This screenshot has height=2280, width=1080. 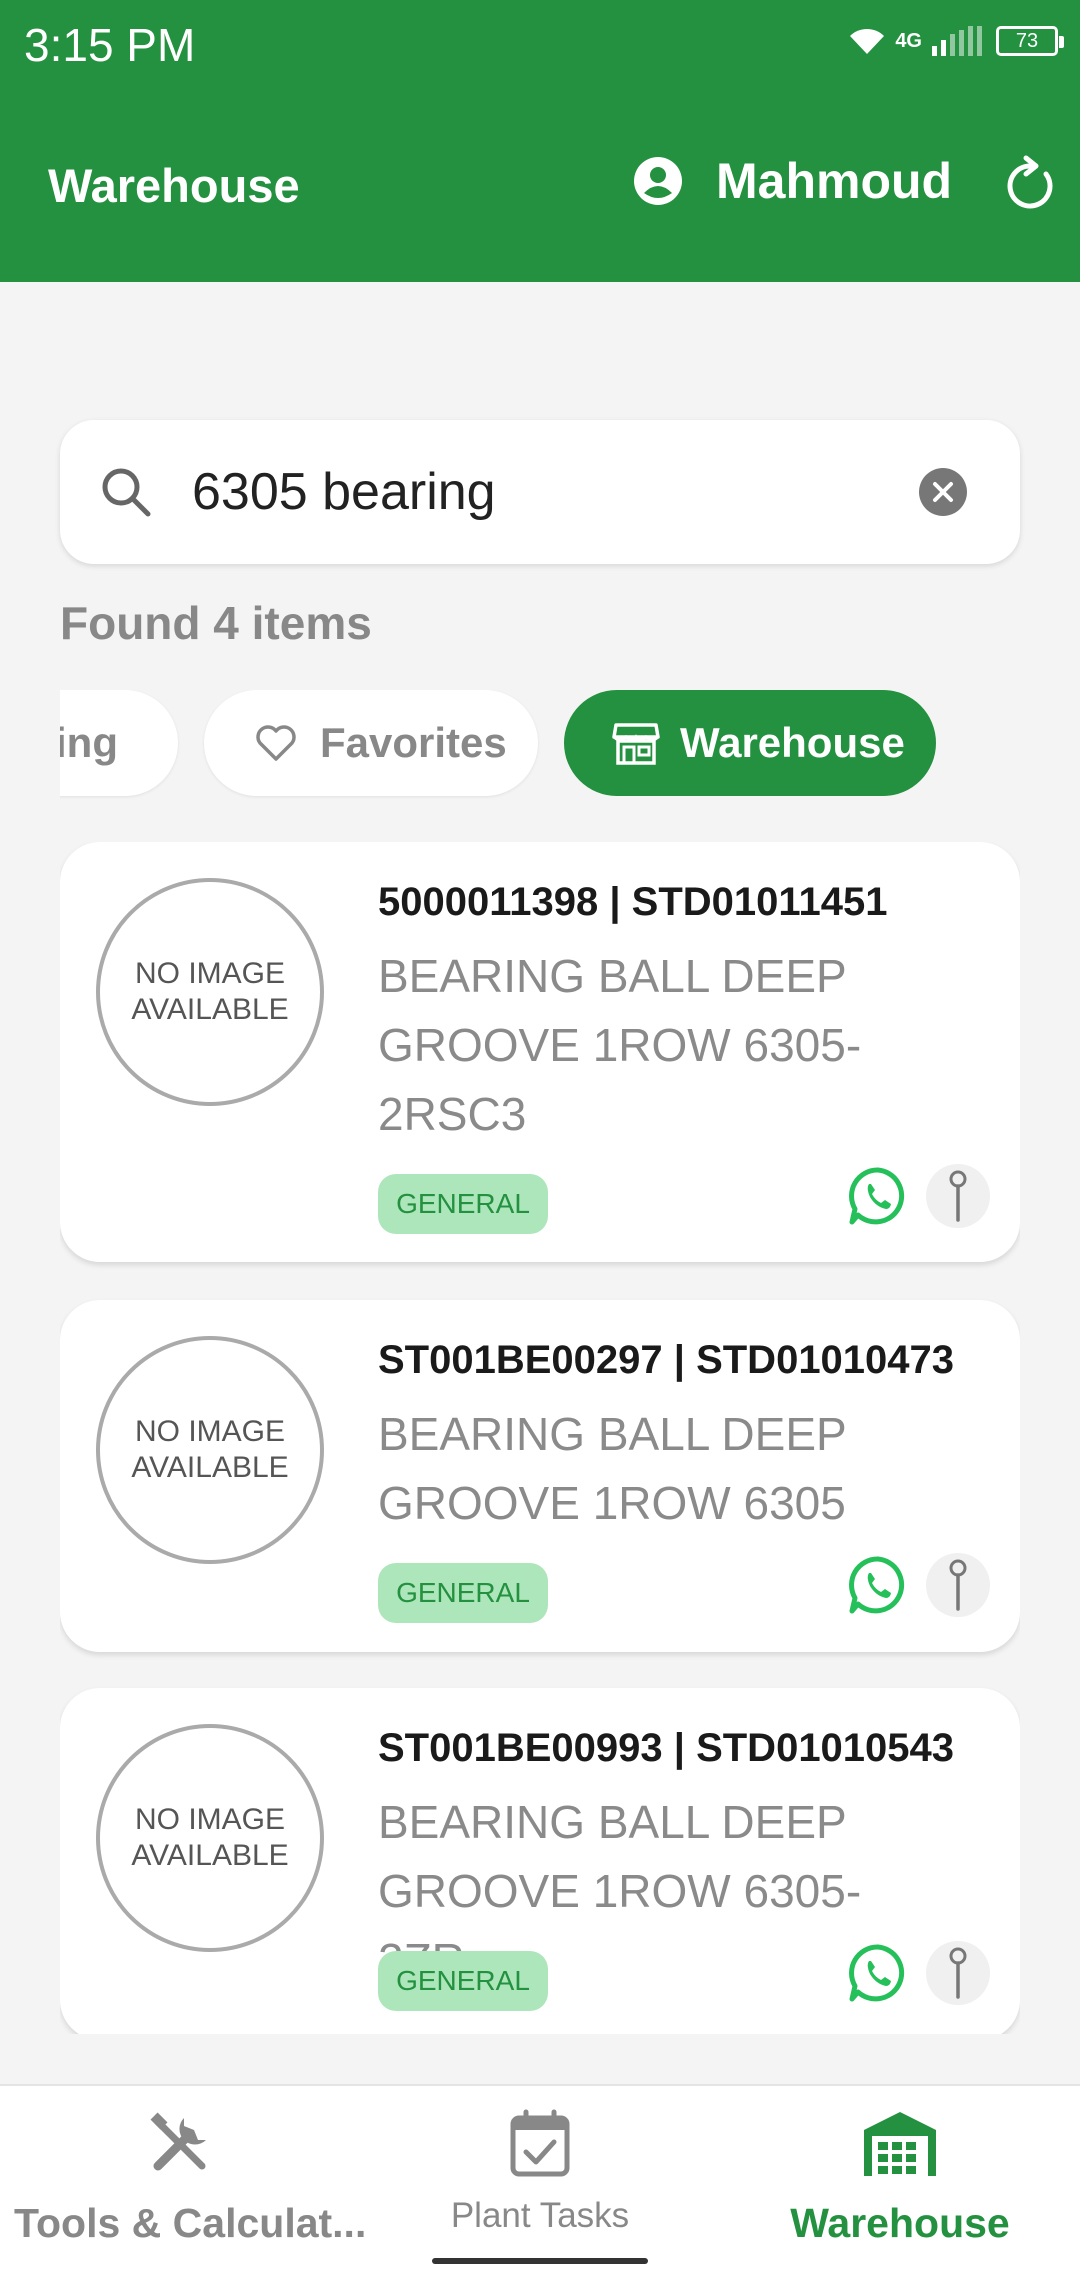 What do you see at coordinates (658, 181) in the screenshot?
I see `account-icon` at bounding box center [658, 181].